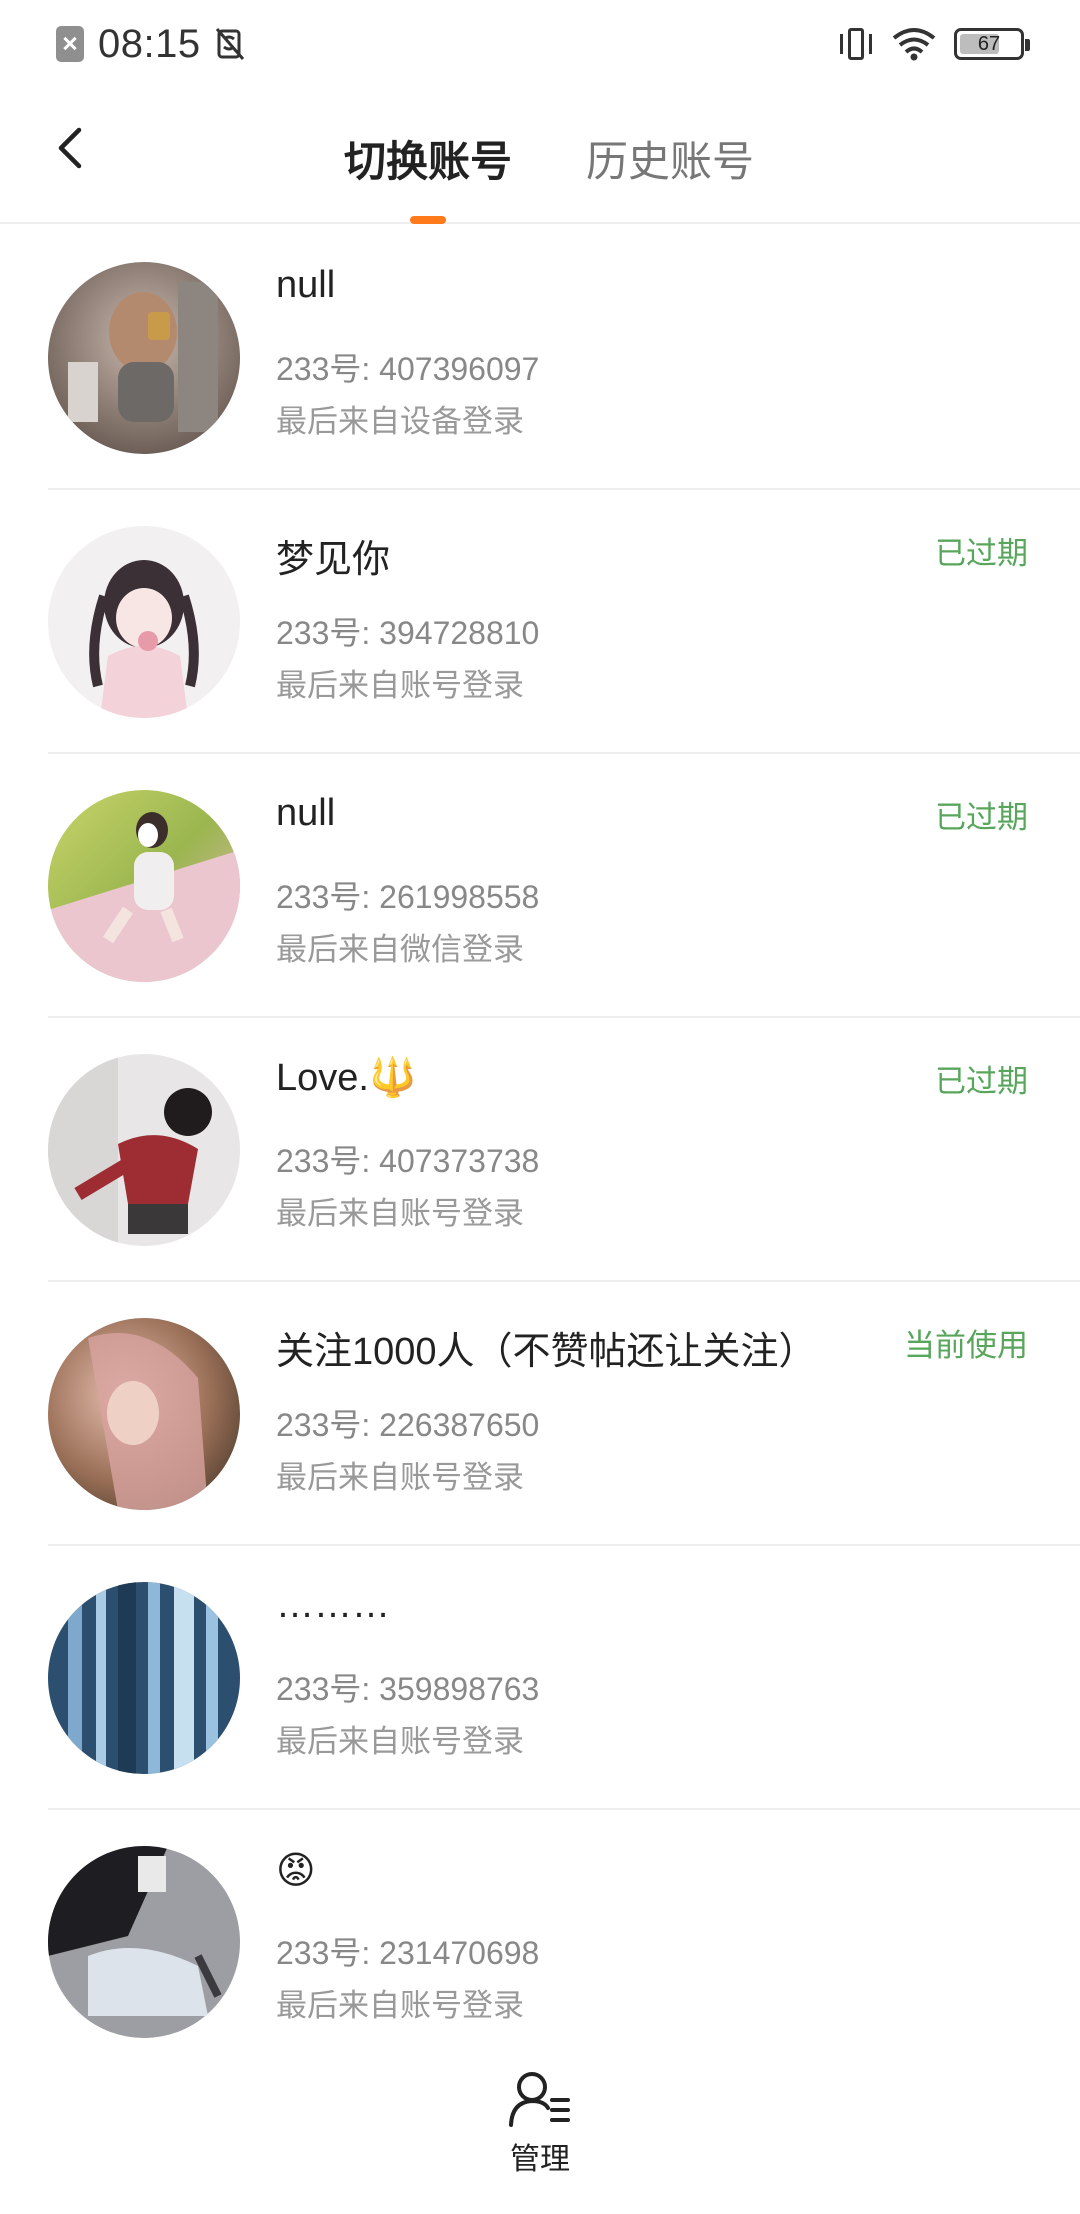 This screenshot has width=1080, height=2214. I want to click on account-name: 😡, so click(296, 1871).